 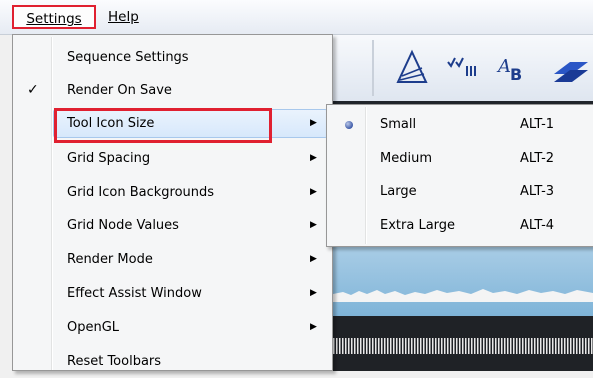 What do you see at coordinates (141, 192) in the screenshot?
I see `menu-item-label: Grid Icon Backgrounds` at bounding box center [141, 192].